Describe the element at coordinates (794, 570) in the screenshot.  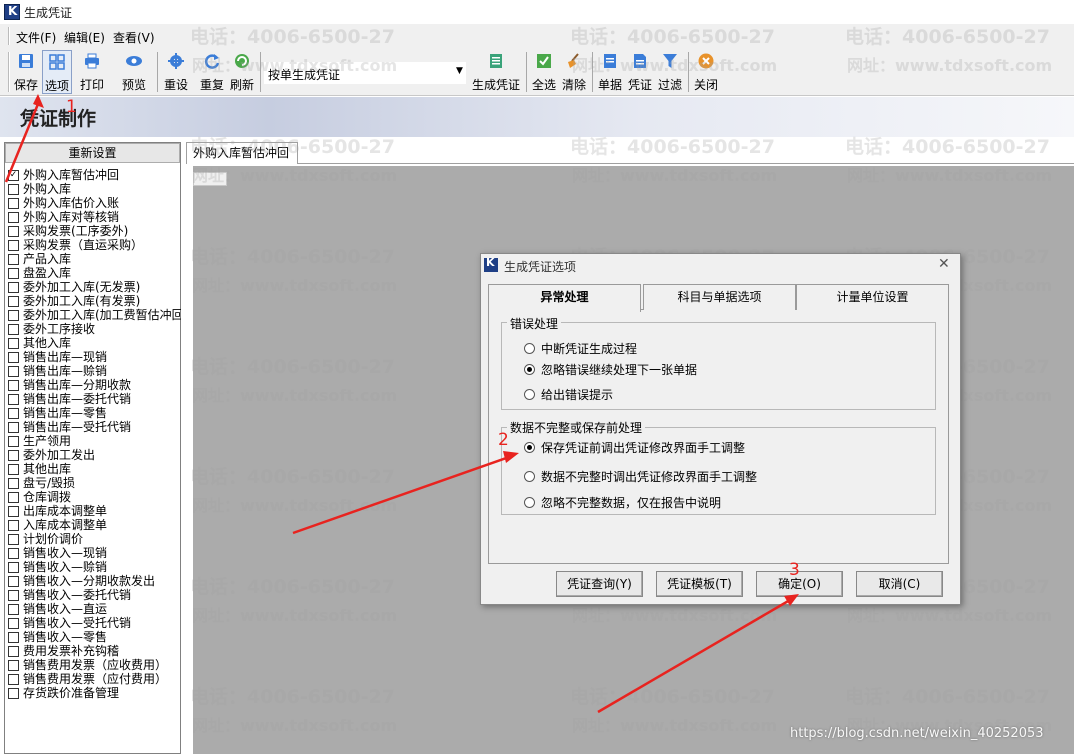
I see `annotation-label-3: 3` at that location.